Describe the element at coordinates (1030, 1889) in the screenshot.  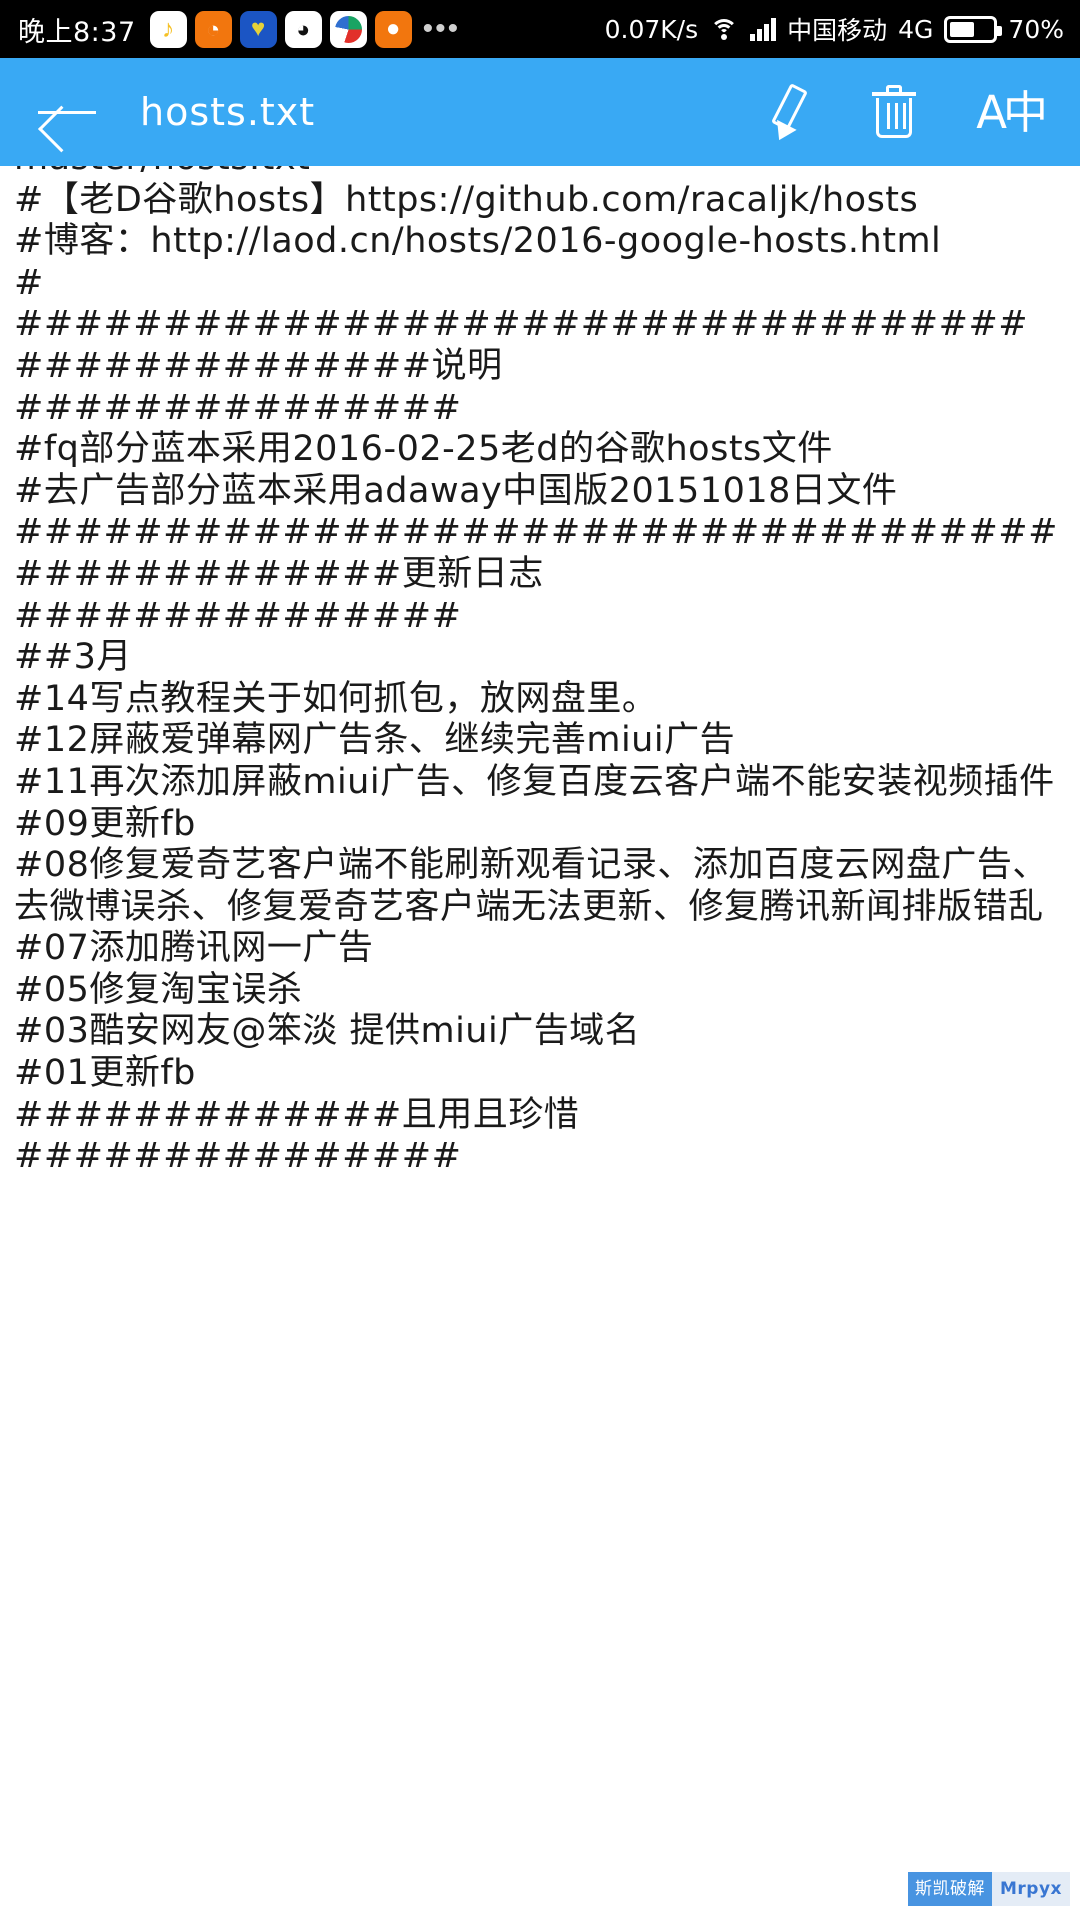
I see `watermark-right-text: Mrpyx` at that location.